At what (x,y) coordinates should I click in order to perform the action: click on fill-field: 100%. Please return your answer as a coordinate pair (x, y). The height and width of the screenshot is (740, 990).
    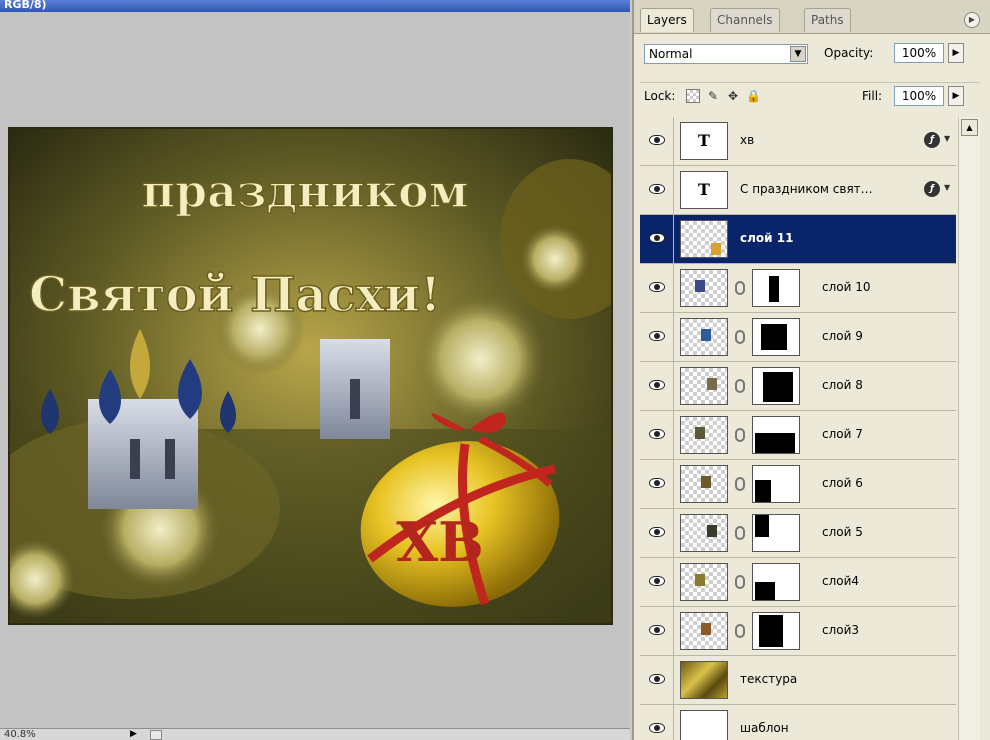
    Looking at the image, I should click on (919, 96).